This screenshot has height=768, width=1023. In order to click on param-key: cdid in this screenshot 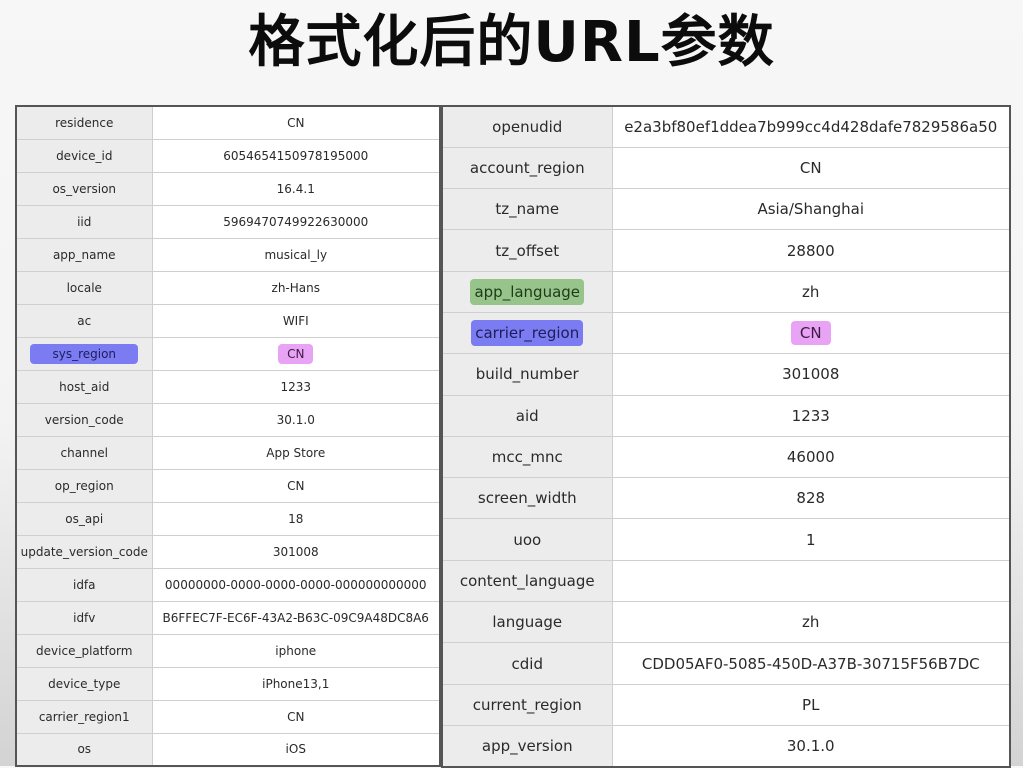, I will do `click(527, 663)`.